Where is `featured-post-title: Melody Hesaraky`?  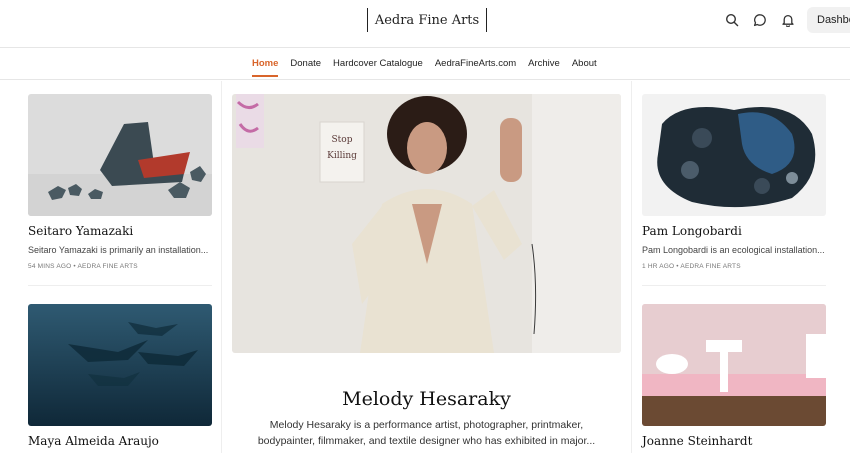
featured-post-title: Melody Hesaraky is located at coordinates (426, 399).